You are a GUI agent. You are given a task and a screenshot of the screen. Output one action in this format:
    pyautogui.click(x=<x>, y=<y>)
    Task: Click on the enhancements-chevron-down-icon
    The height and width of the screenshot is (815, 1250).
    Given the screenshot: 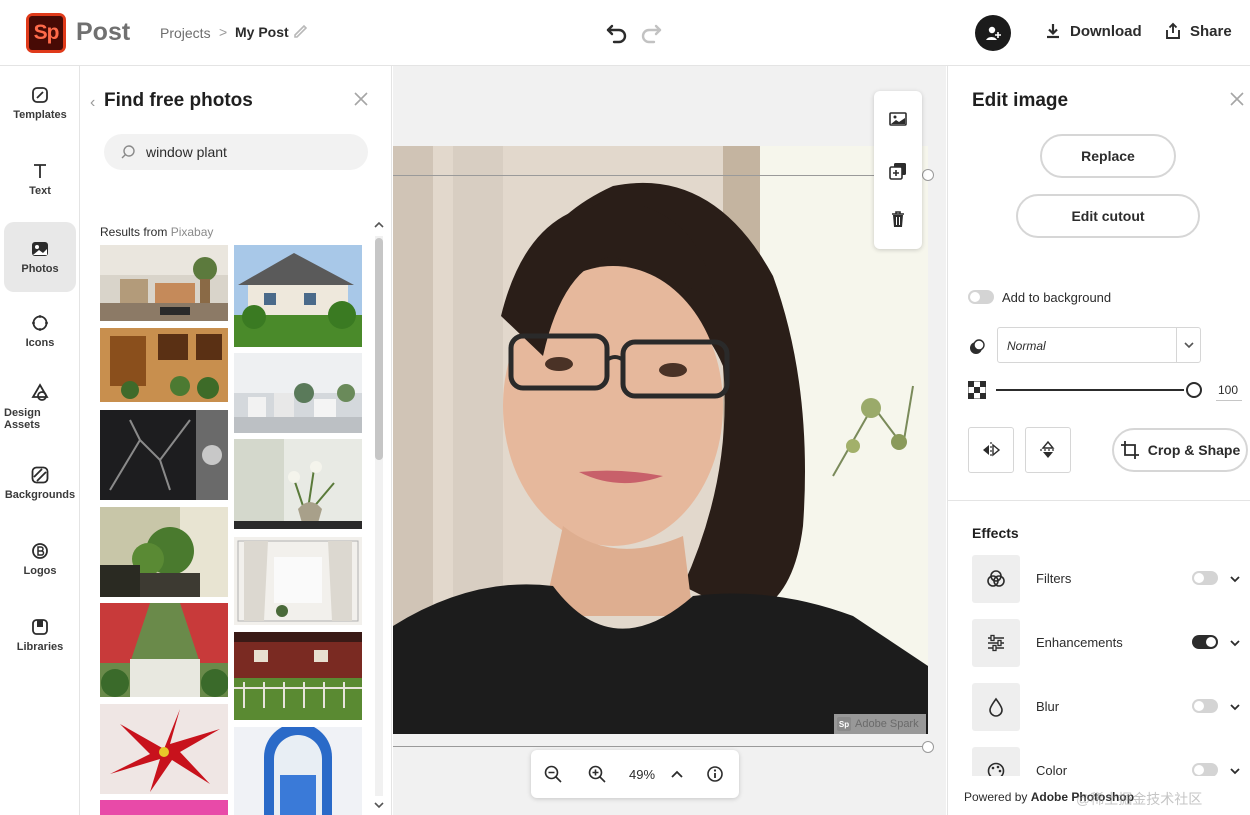 What is the action you would take?
    pyautogui.click(x=1235, y=643)
    